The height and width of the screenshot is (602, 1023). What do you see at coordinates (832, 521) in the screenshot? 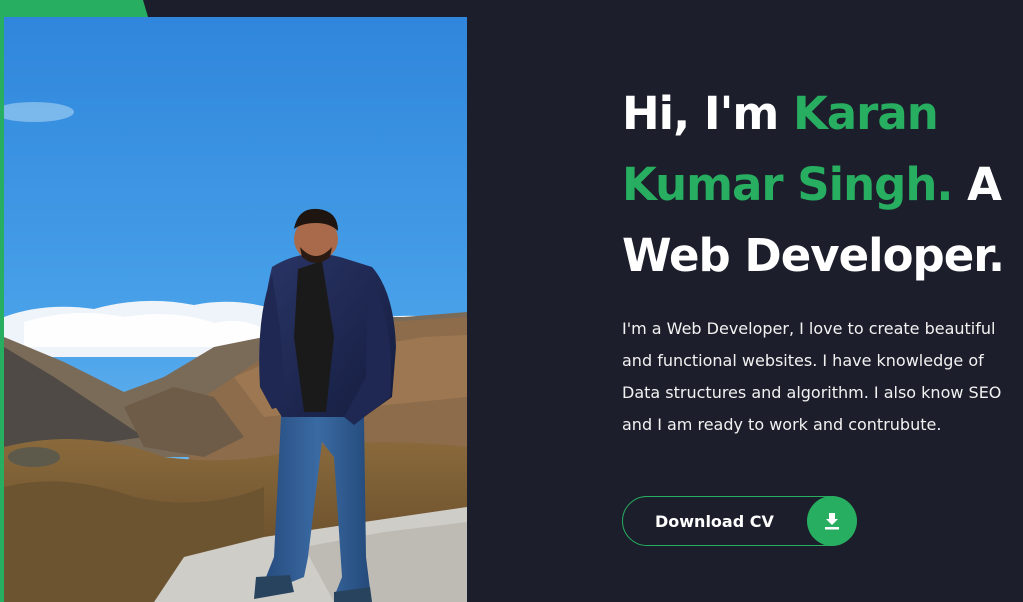
I see `download-icon` at bounding box center [832, 521].